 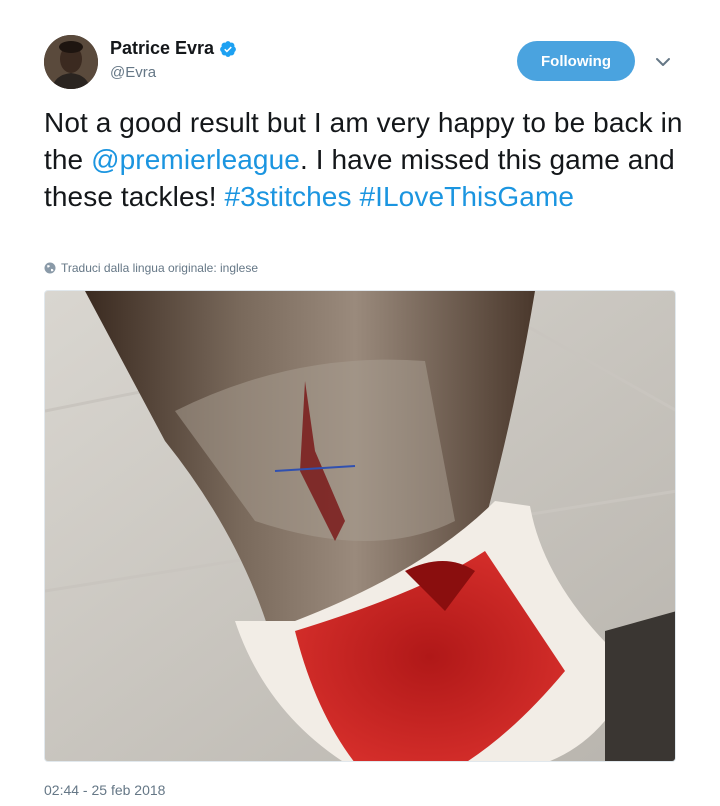 What do you see at coordinates (287, 196) in the screenshot?
I see `hashtag-link: #3stitches` at bounding box center [287, 196].